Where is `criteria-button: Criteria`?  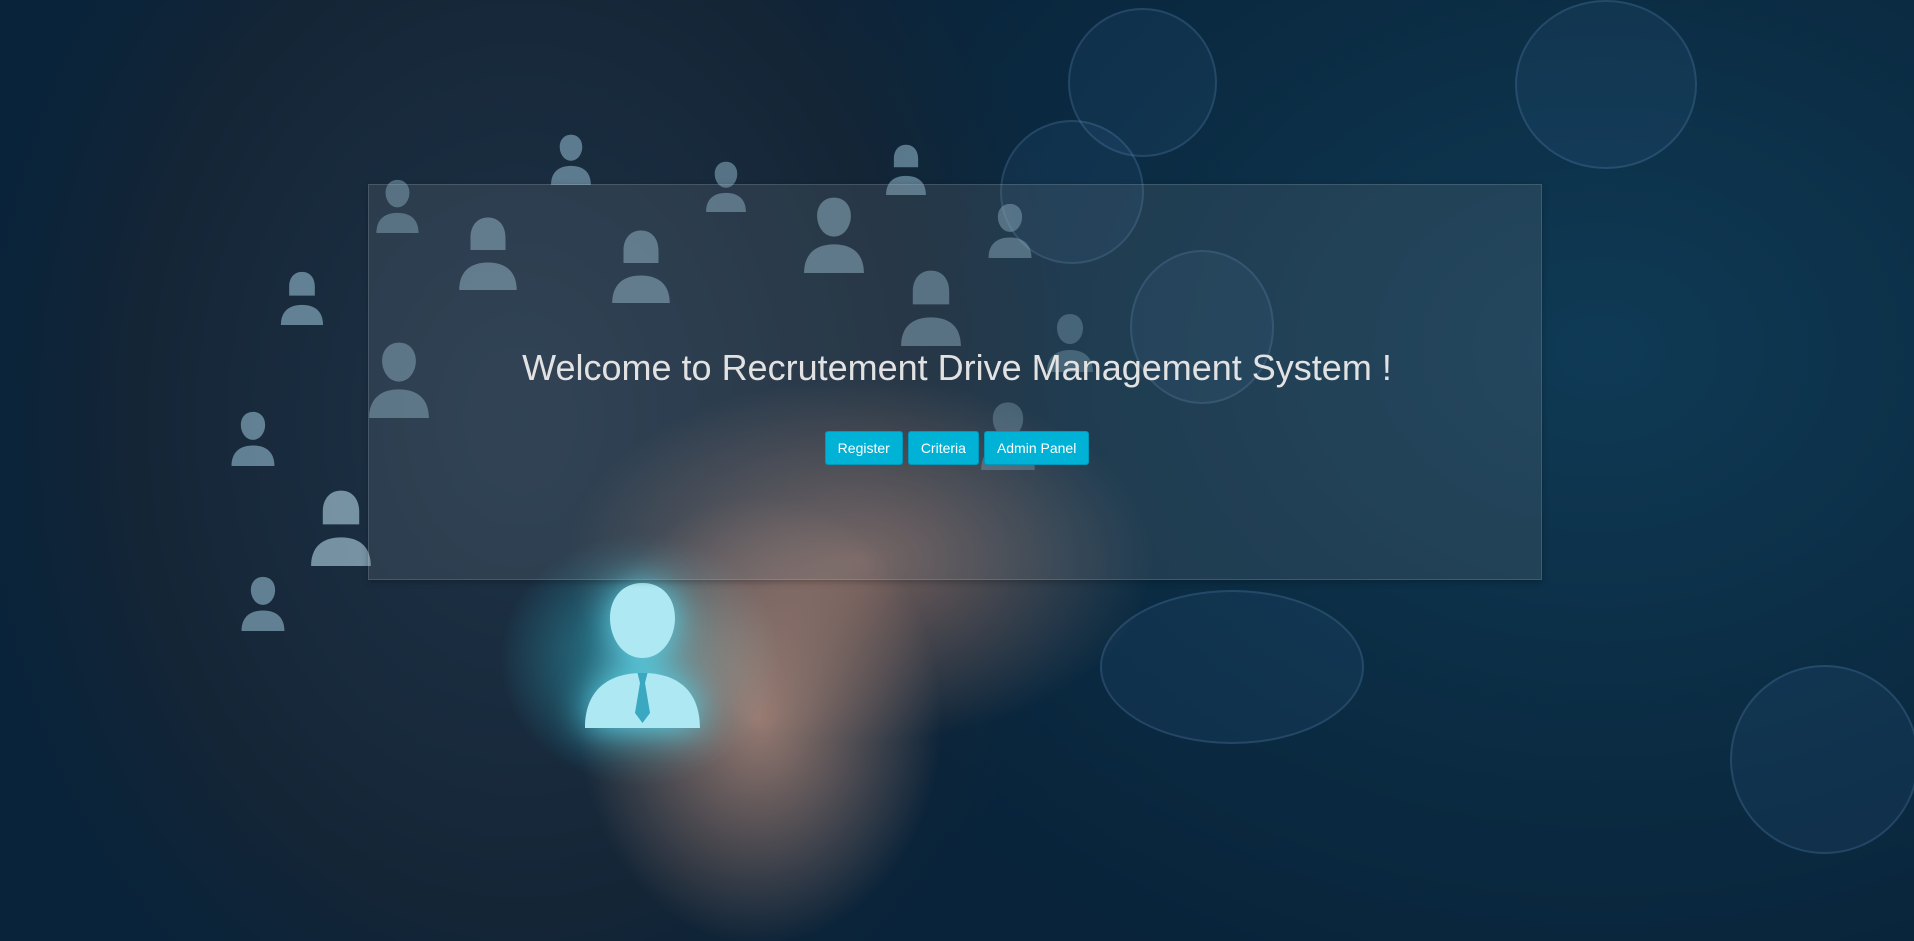 criteria-button: Criteria is located at coordinates (943, 448).